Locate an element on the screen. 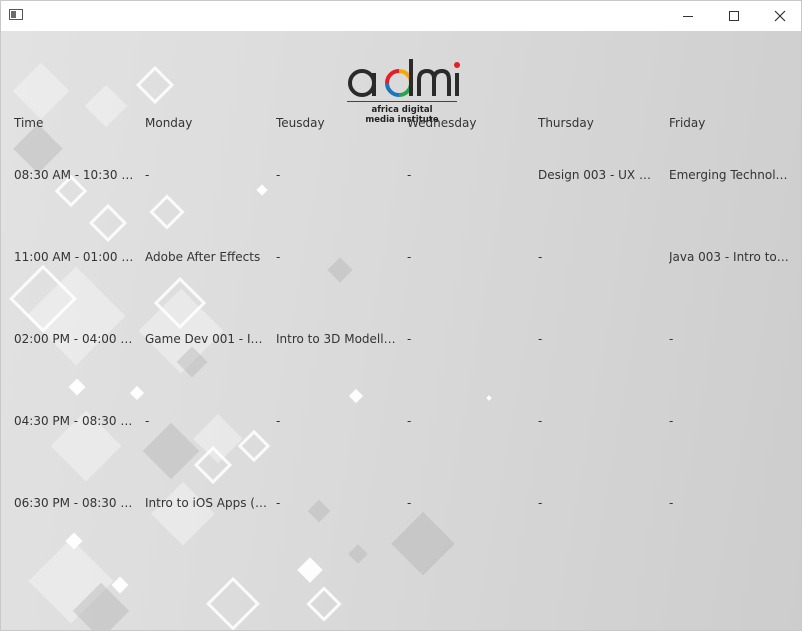  time-slot-cell: 11:00 AM - 01:00 PM is located at coordinates (75, 257).